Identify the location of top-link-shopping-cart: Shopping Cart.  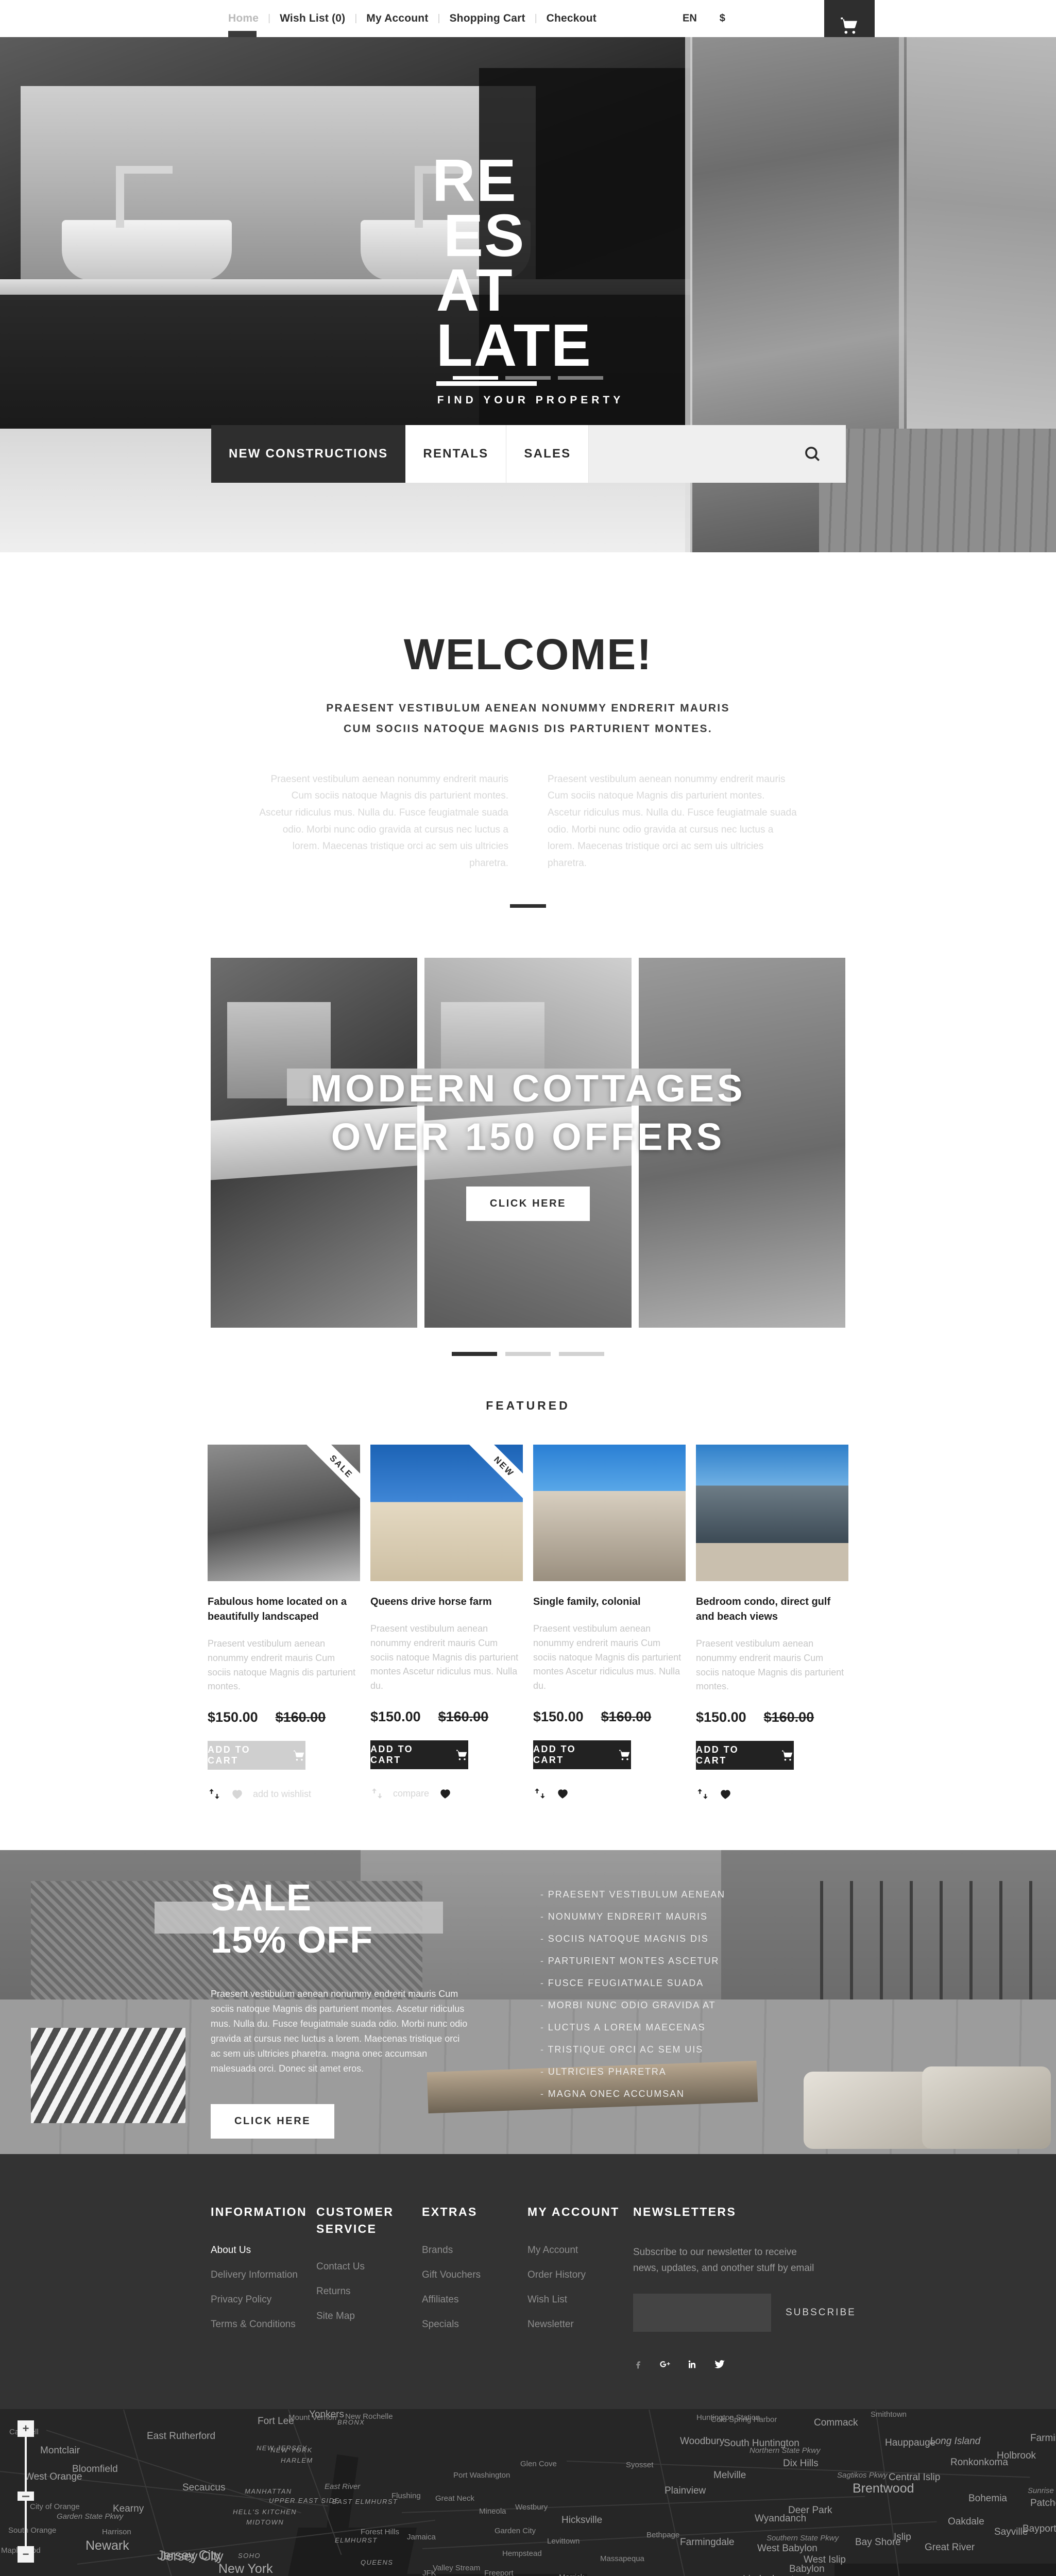
(487, 18).